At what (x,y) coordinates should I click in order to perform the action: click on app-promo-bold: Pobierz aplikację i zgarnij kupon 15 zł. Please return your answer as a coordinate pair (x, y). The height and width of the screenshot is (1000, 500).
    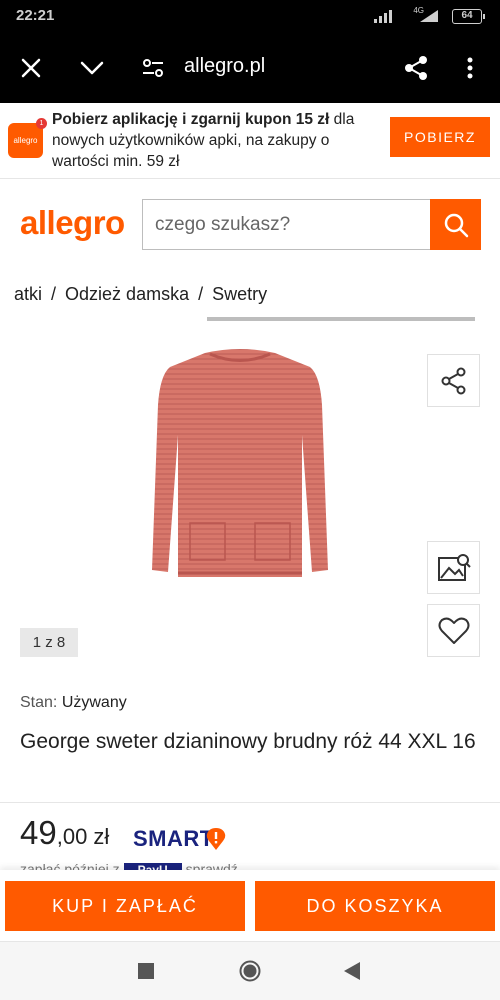
    Looking at the image, I should click on (191, 119).